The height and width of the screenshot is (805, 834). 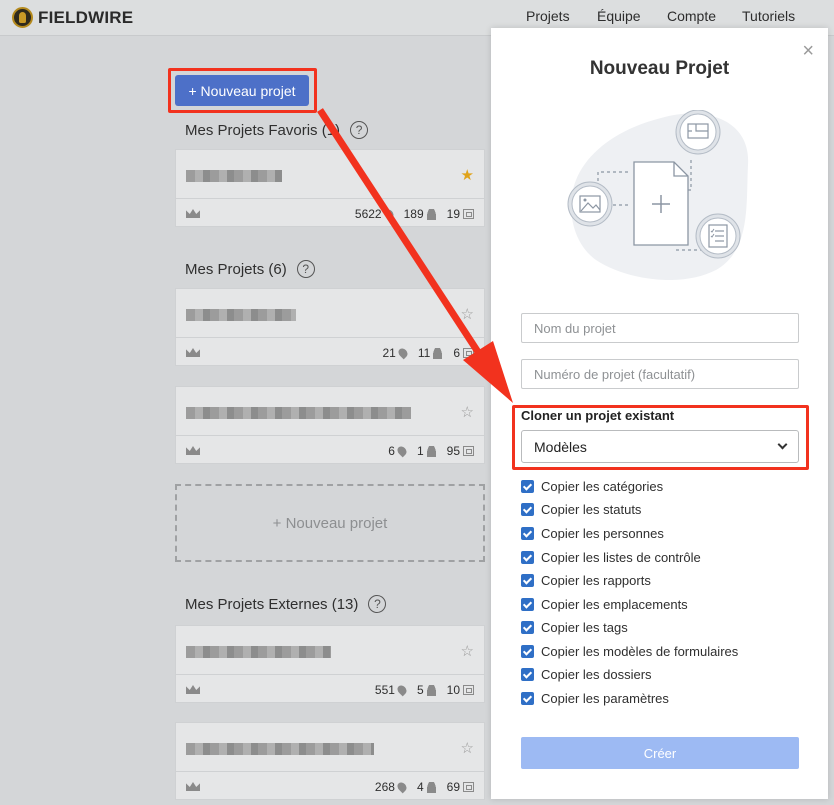 What do you see at coordinates (453, 214) in the screenshot?
I see `plan-count: 19` at bounding box center [453, 214].